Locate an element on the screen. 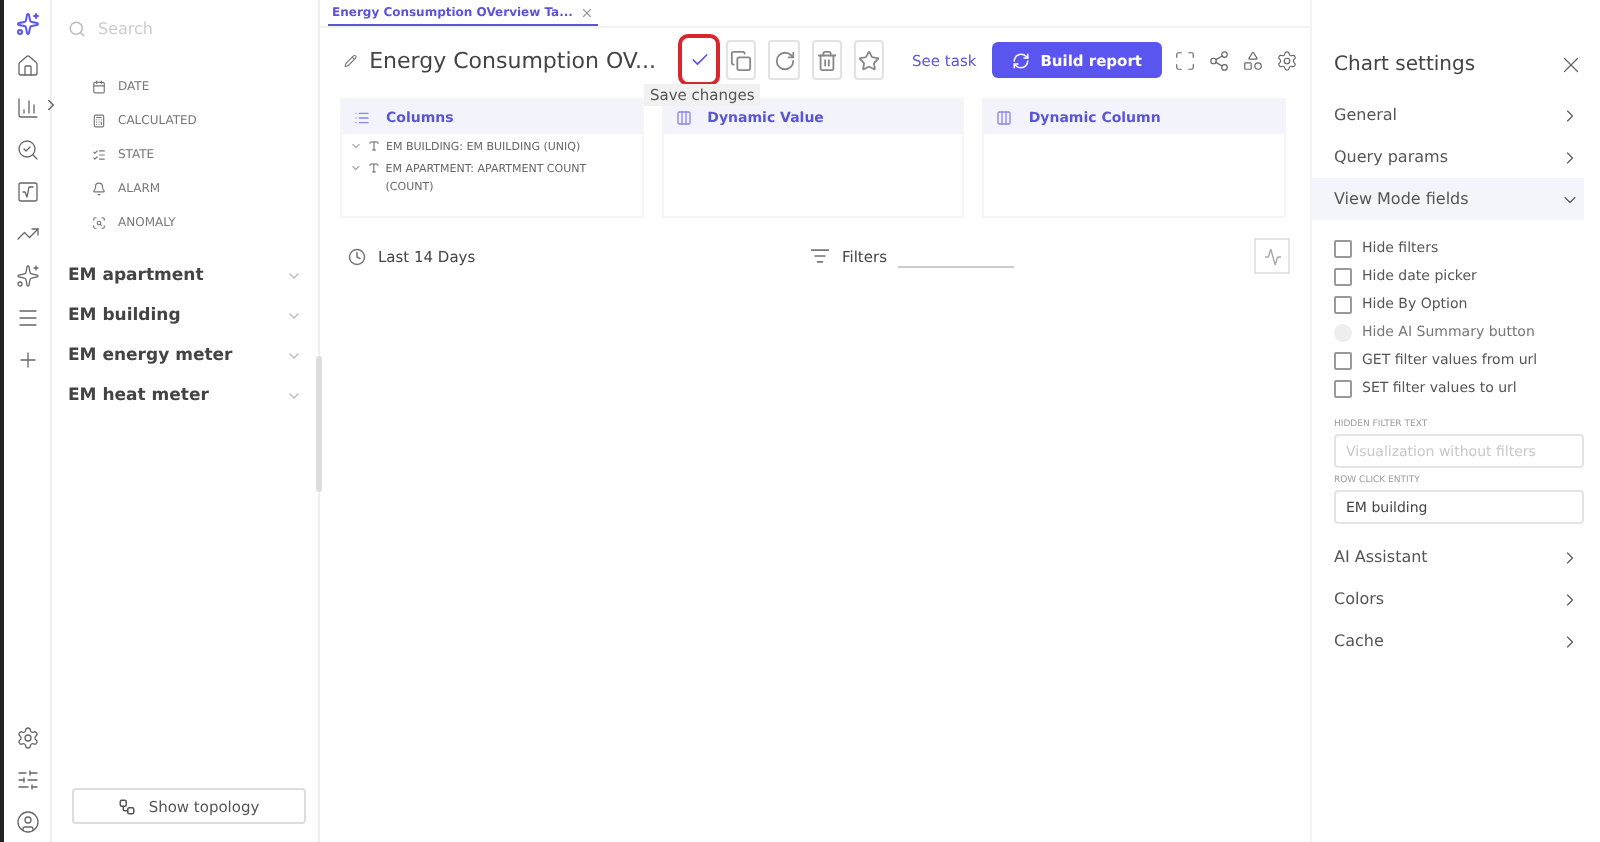 This screenshot has width=1600, height=842. star-icon is located at coordinates (868, 60).